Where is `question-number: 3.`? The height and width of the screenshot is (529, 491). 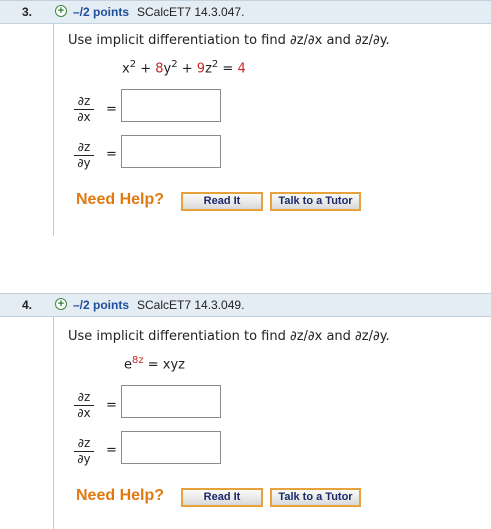
question-number: 3. is located at coordinates (27, 12).